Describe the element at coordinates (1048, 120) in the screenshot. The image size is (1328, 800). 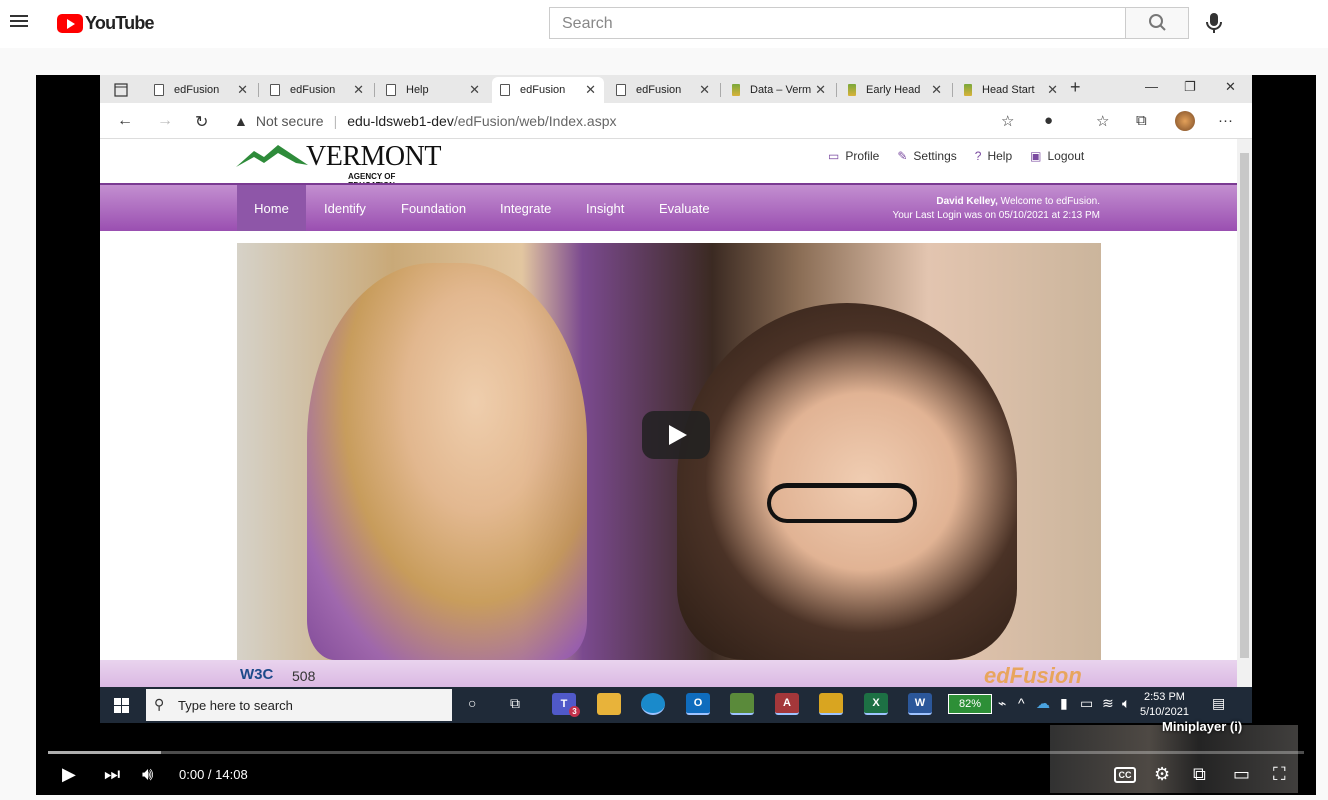
I see `extension-icon: ●` at that location.